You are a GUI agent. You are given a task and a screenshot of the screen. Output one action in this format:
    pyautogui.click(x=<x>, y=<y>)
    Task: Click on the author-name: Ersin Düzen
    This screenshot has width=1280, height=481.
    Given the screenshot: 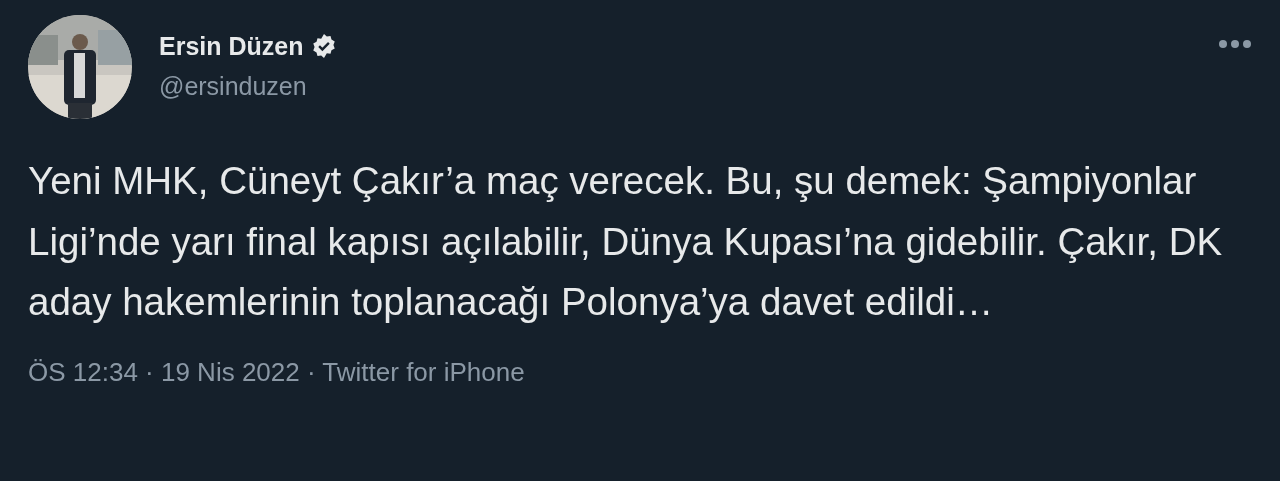 What is the action you would take?
    pyautogui.click(x=231, y=46)
    